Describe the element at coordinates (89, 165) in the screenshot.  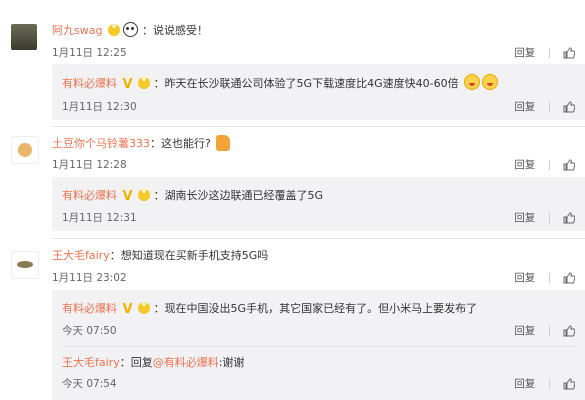
I see `comment-time: 1月11日 12:28` at that location.